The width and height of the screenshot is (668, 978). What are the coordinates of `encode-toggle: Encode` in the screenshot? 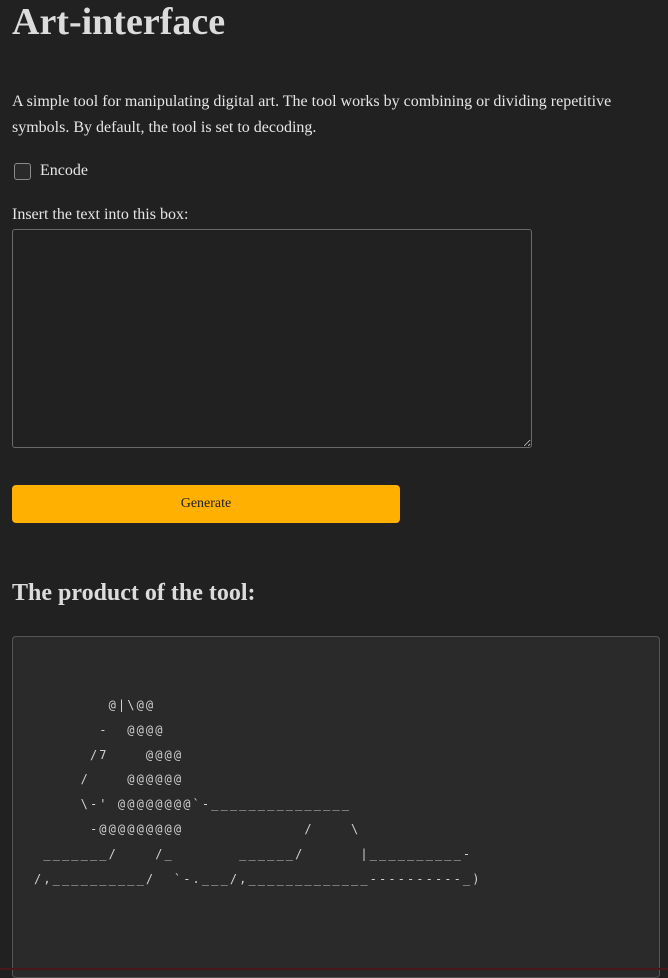 It's located at (51, 171).